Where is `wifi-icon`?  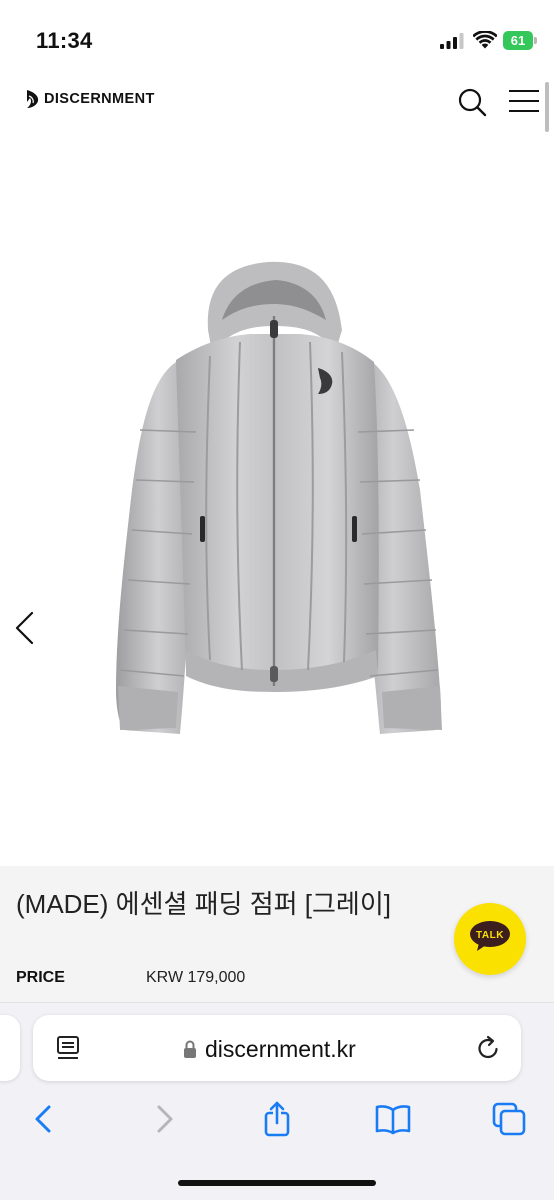 wifi-icon is located at coordinates (485, 40).